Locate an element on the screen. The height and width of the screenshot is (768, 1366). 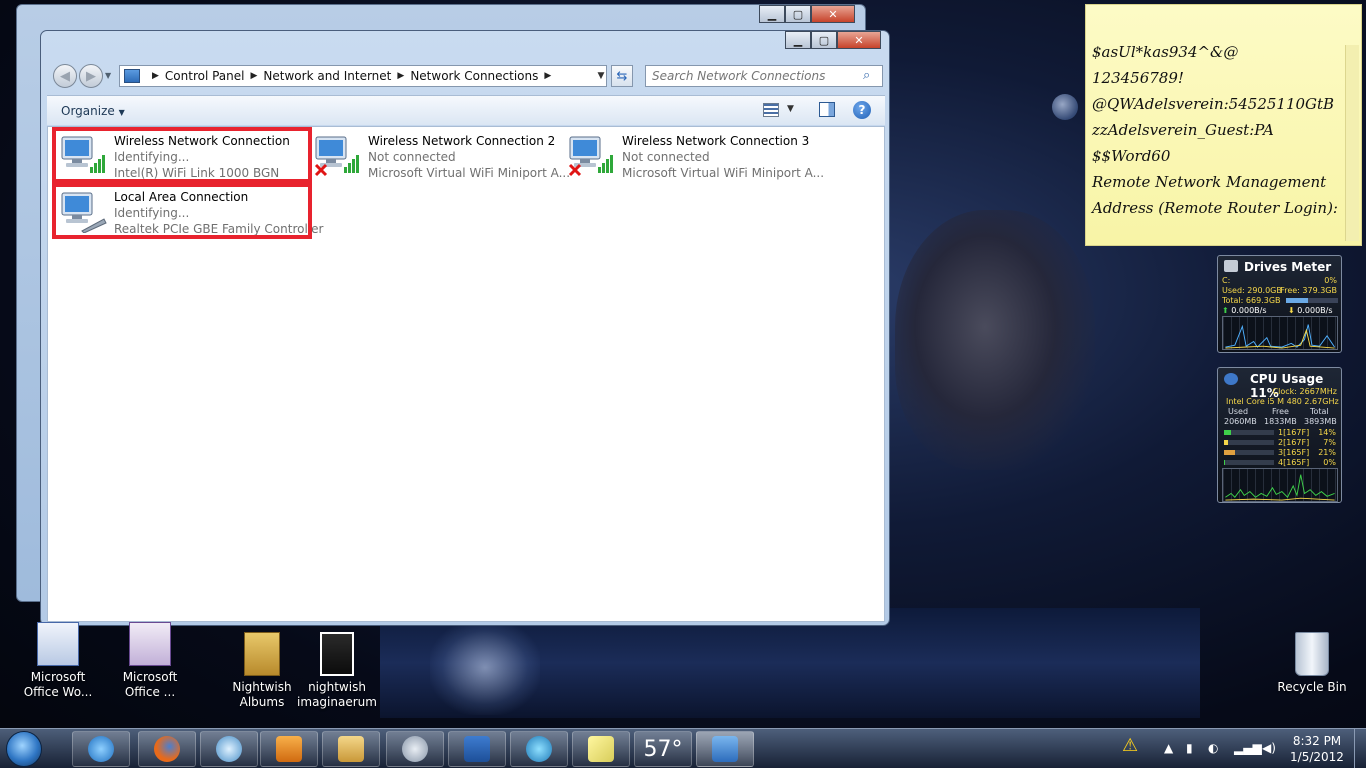
drive-icon is located at coordinates (1231, 266).